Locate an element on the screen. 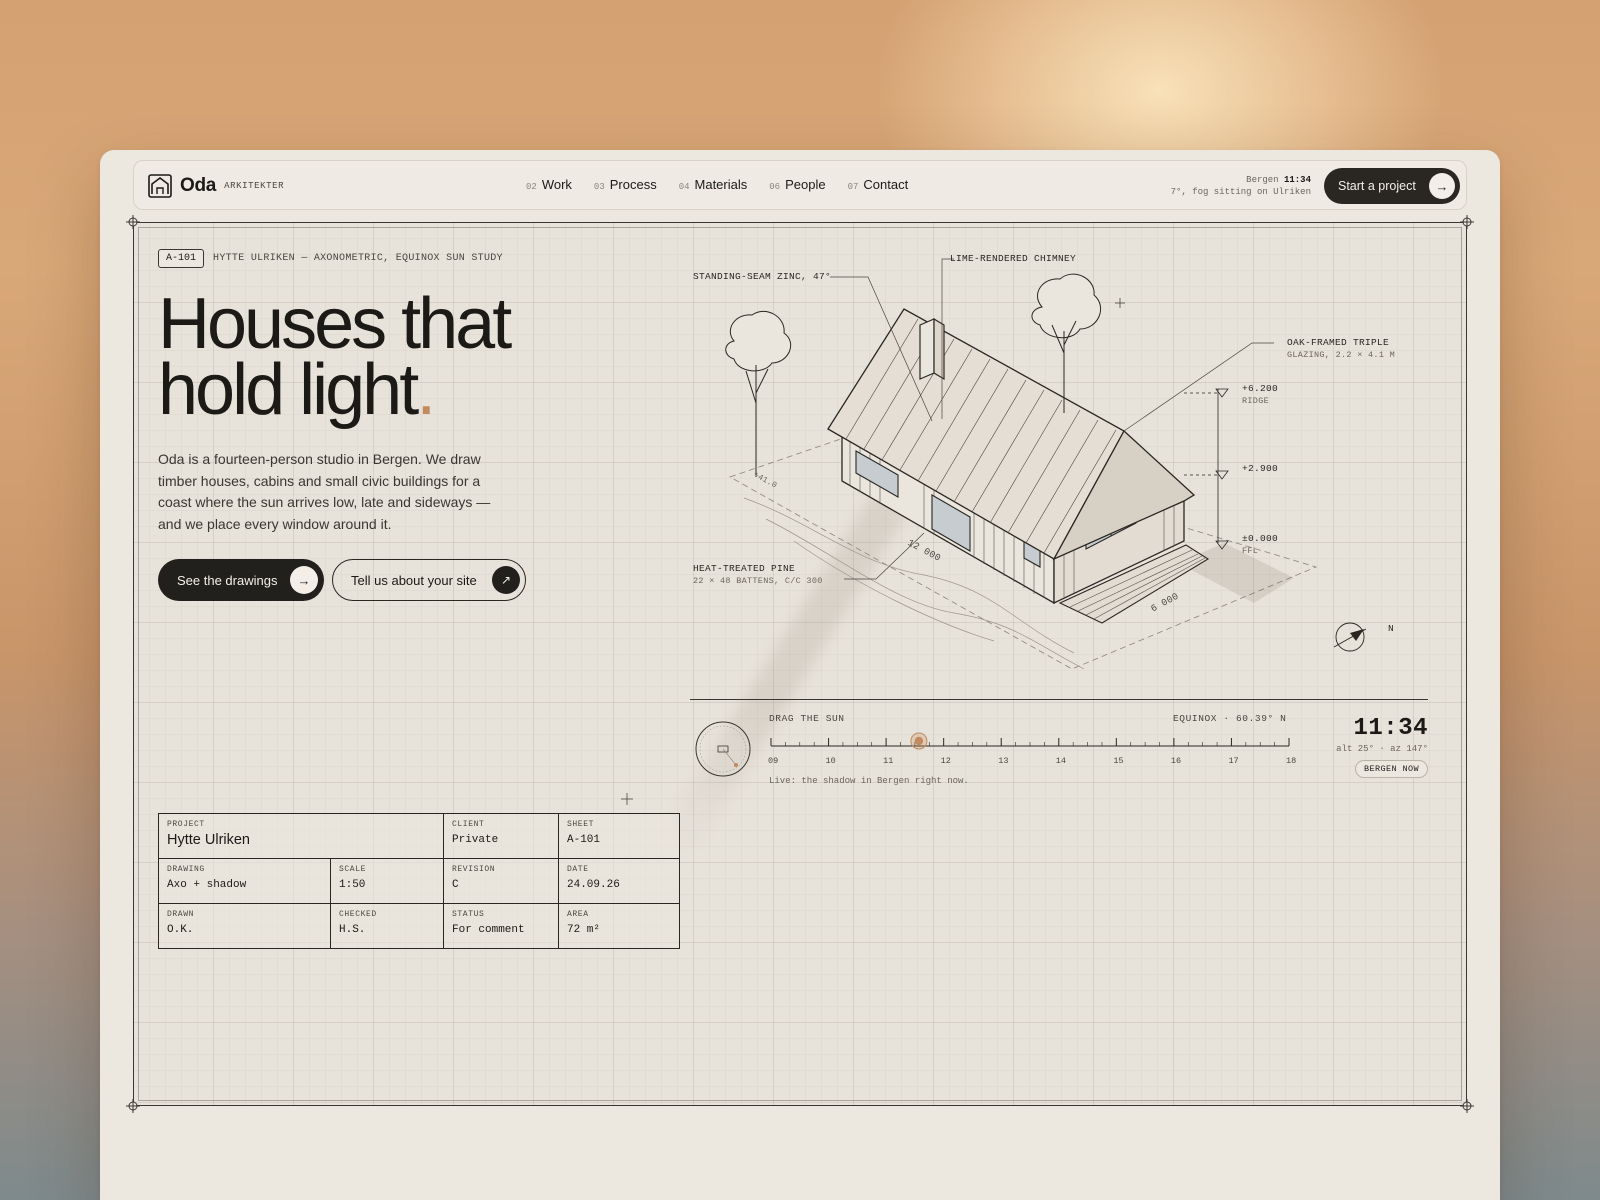 This screenshot has width=1600, height=1200. cell-key: AREA is located at coordinates (578, 914).